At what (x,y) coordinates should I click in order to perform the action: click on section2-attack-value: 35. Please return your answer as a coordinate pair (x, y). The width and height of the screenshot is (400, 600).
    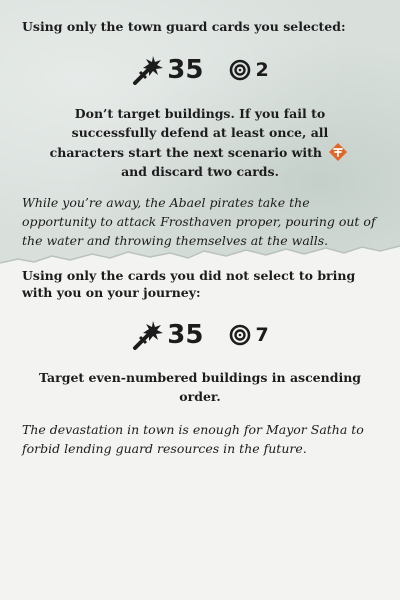
    Looking at the image, I should click on (185, 335).